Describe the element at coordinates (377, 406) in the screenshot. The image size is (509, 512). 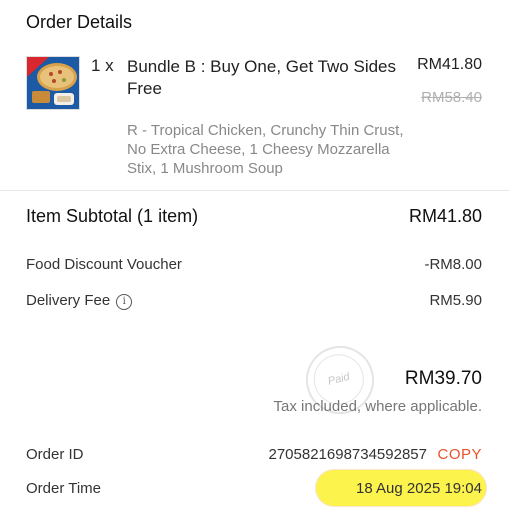
I see `tax-note: Tax included, where applicable.` at that location.